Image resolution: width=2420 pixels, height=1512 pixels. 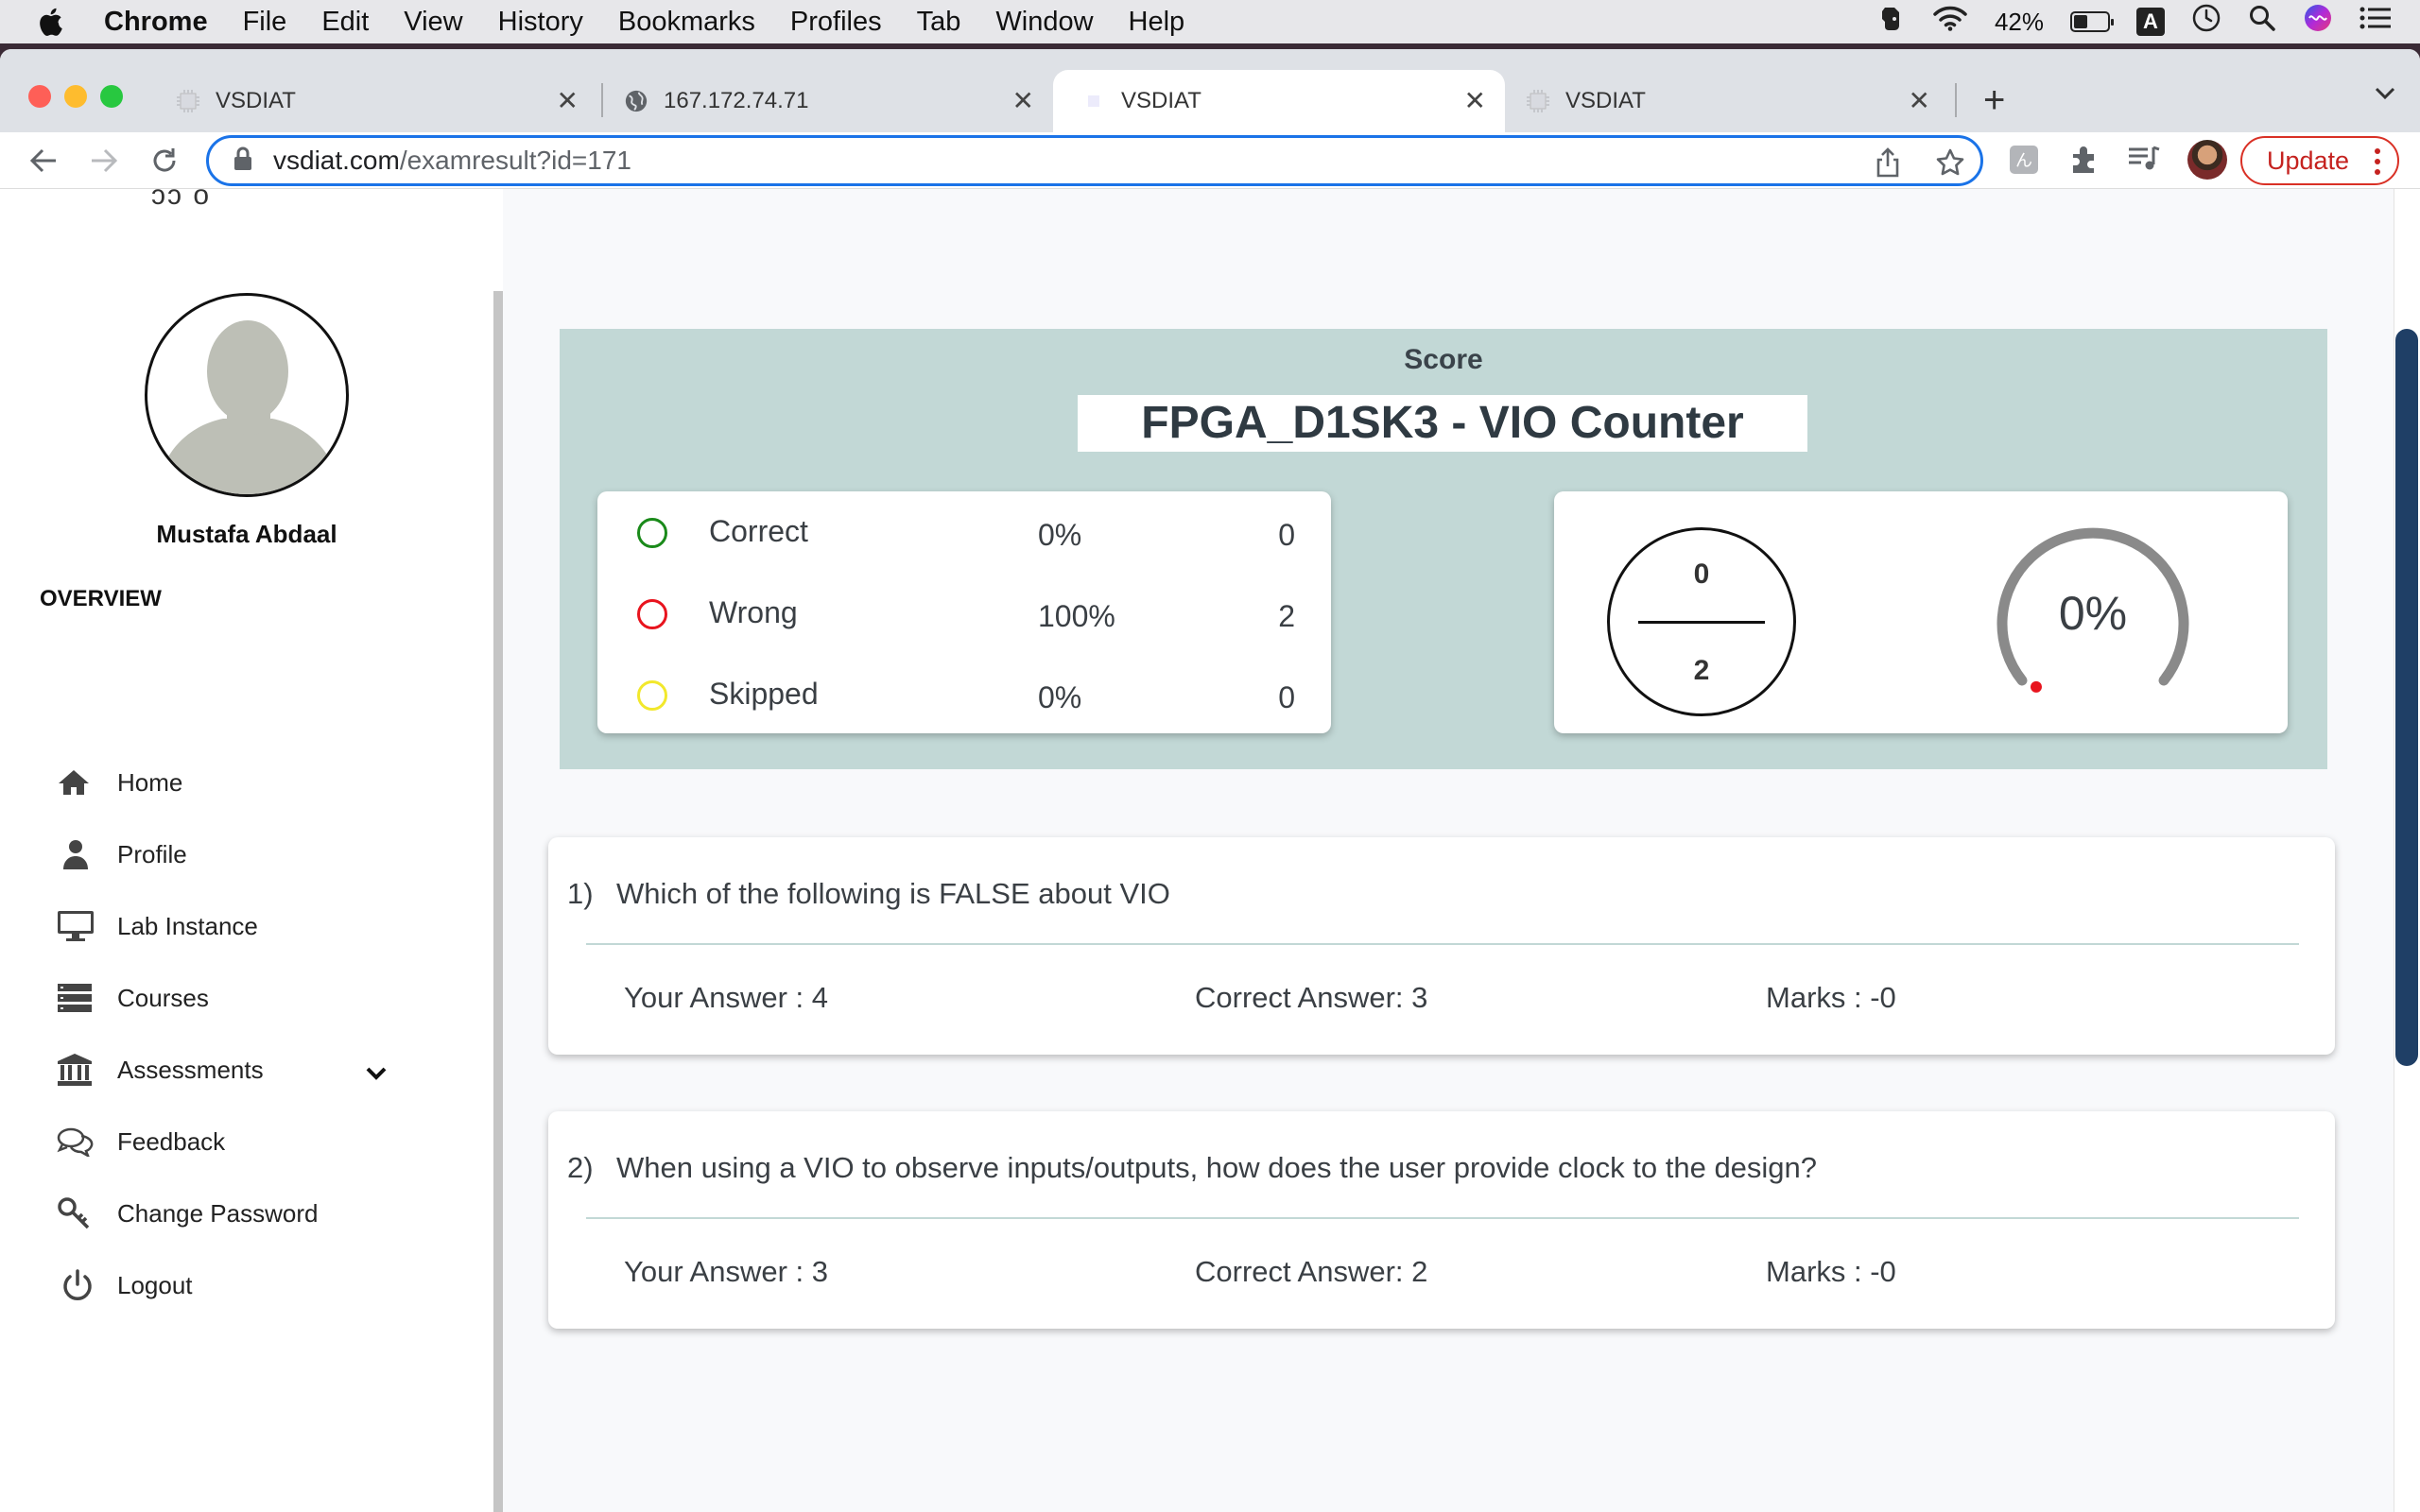 What do you see at coordinates (2385, 96) in the screenshot?
I see `tab-search-chevron-icon` at bounding box center [2385, 96].